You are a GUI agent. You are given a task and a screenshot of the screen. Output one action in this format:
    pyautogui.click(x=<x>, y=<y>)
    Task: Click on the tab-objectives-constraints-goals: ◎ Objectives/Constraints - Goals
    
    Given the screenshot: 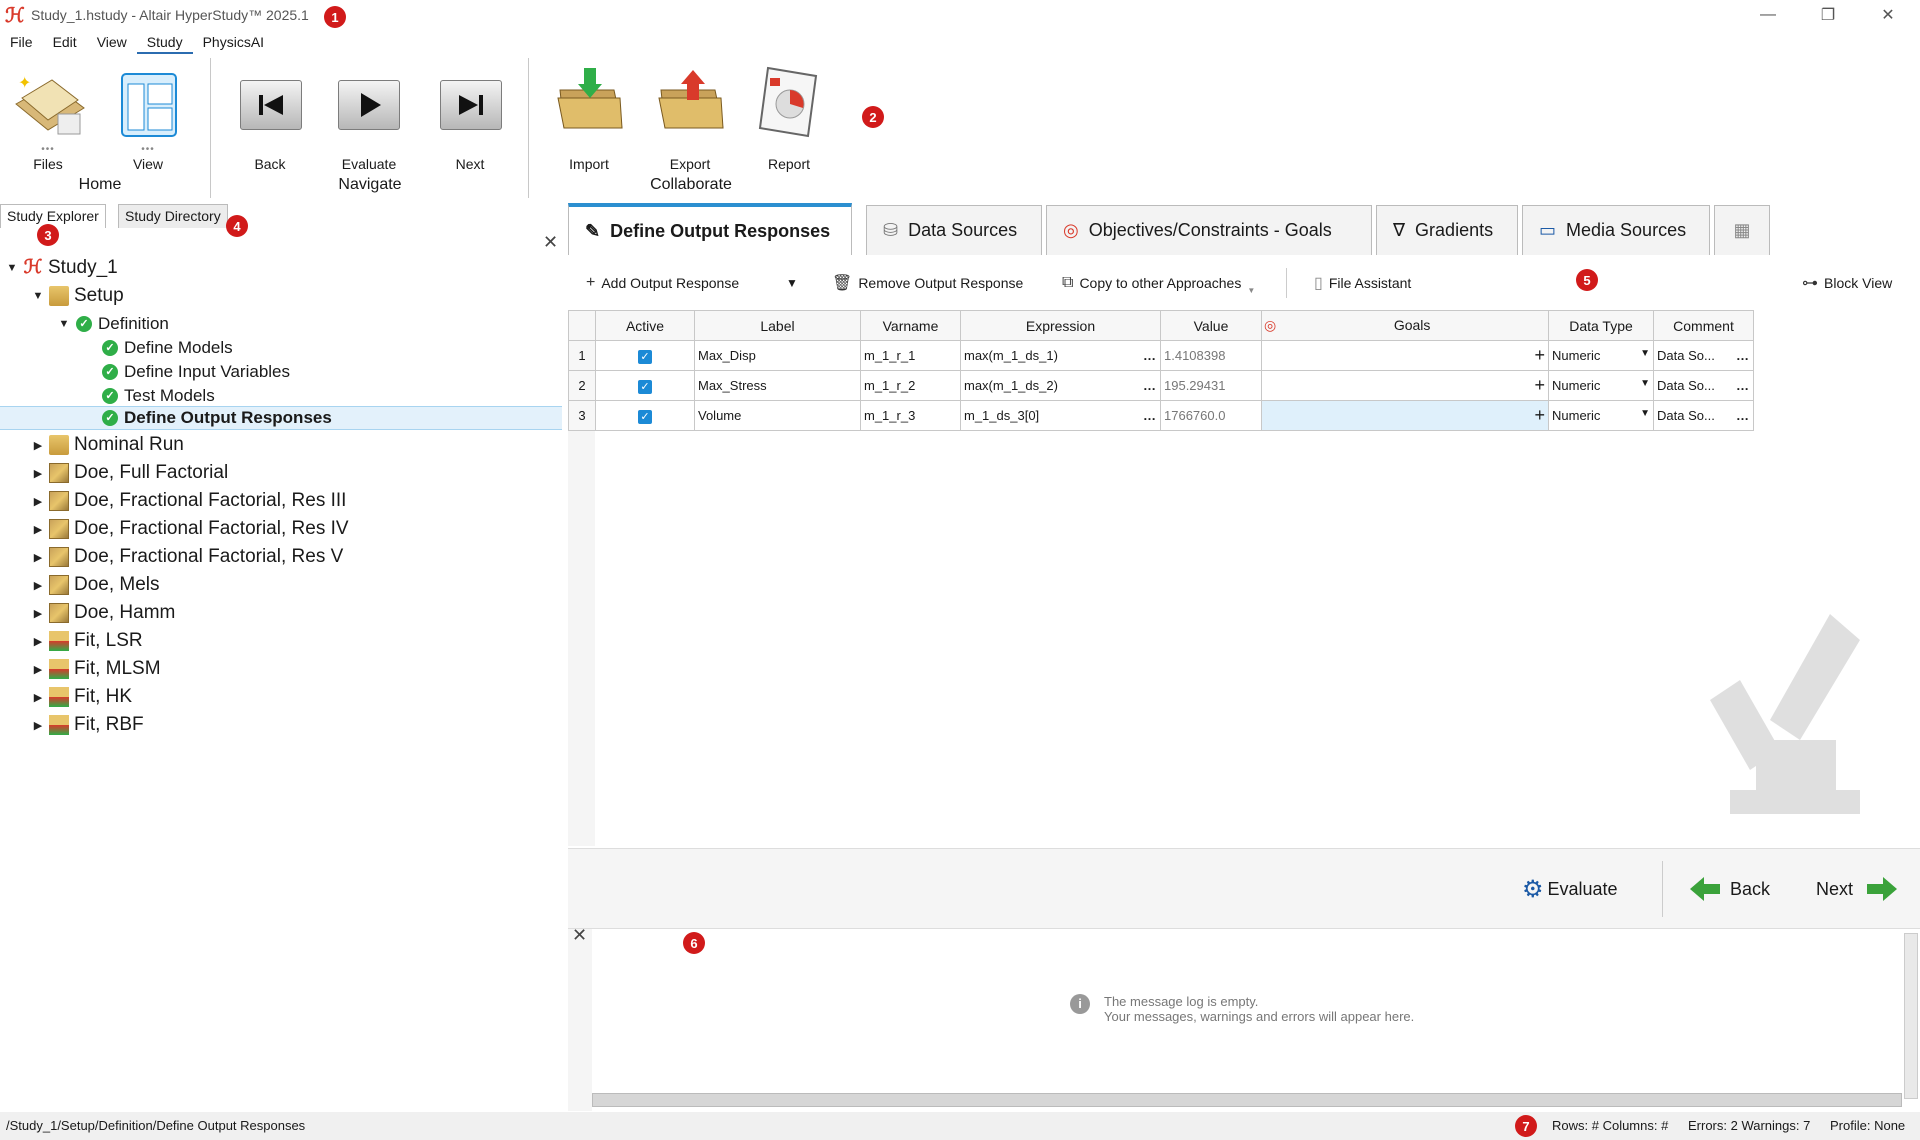 What is the action you would take?
    pyautogui.click(x=1209, y=230)
    